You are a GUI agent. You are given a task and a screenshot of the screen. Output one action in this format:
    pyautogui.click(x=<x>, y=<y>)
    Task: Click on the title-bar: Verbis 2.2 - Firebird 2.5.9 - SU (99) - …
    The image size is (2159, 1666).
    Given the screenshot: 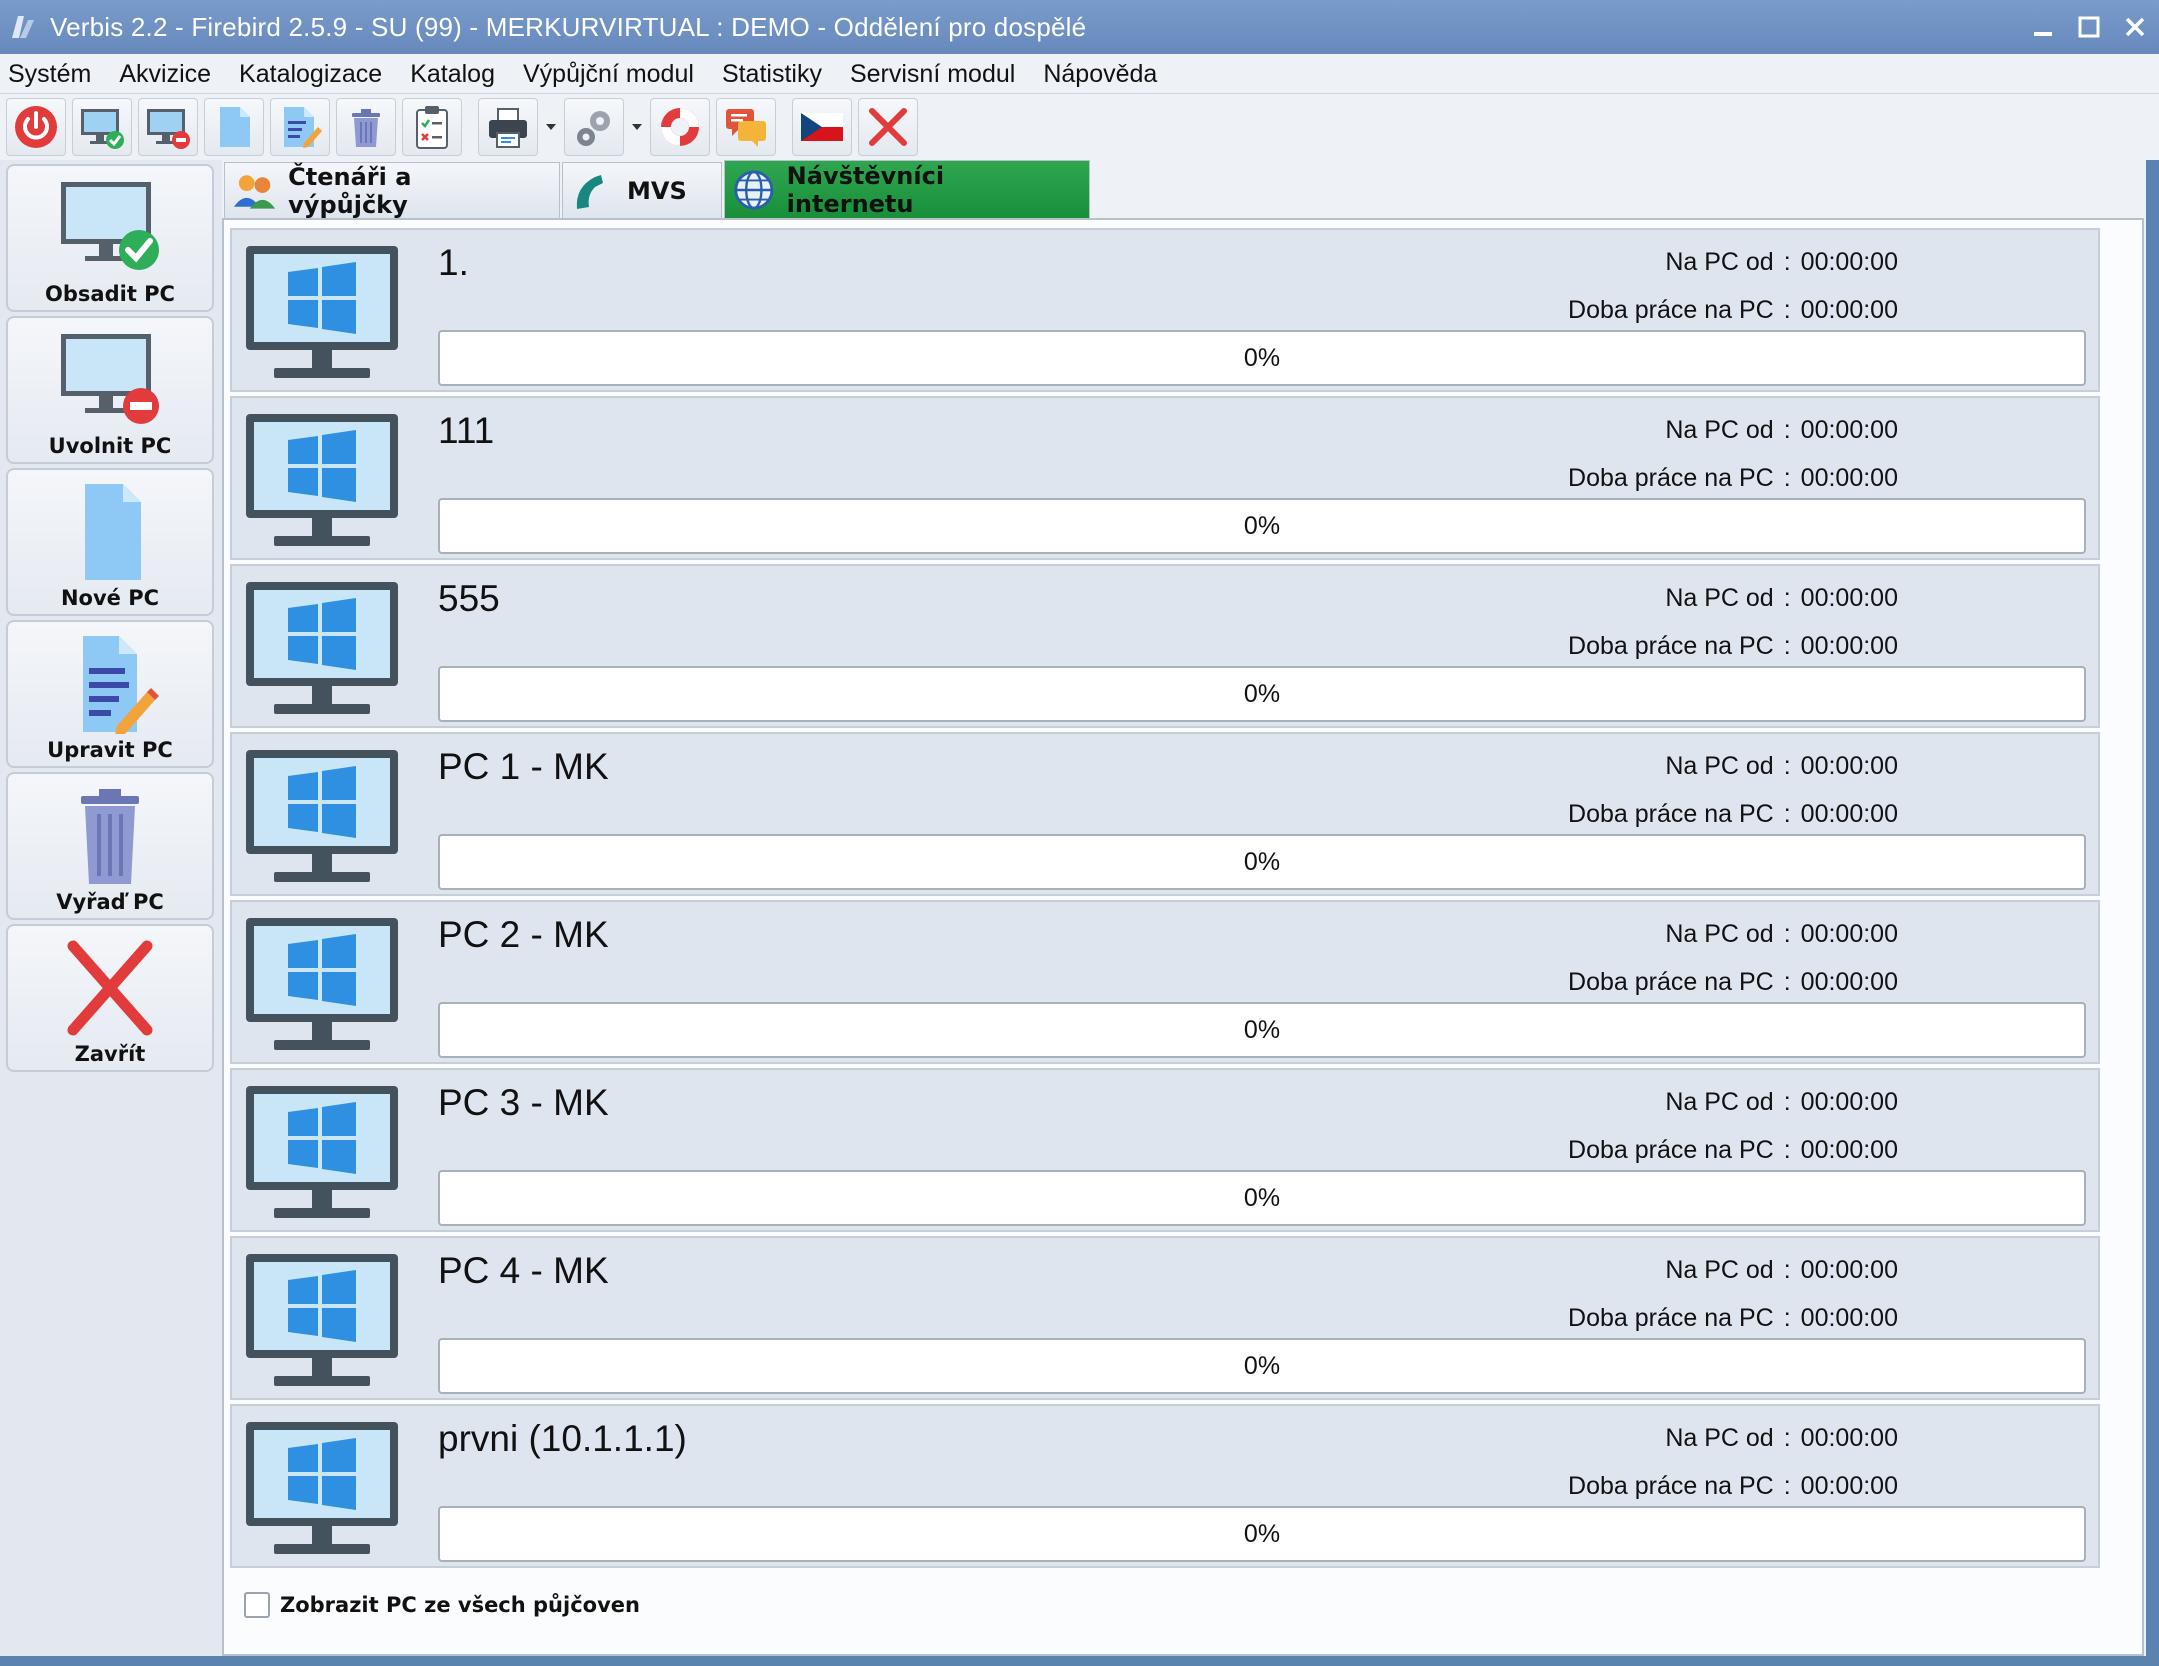 What is the action you would take?
    pyautogui.click(x=1079, y=27)
    